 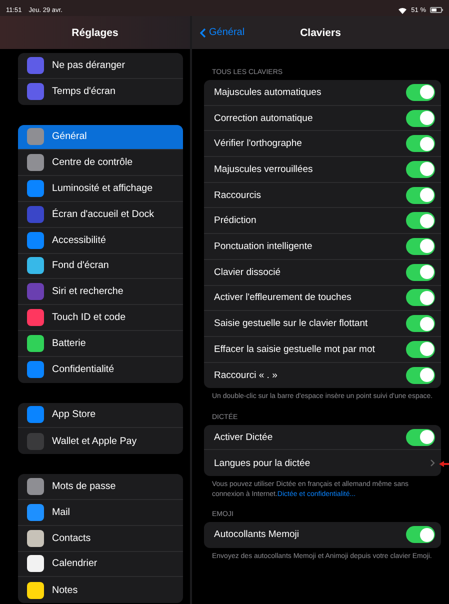 I want to click on back-button: Général, so click(x=222, y=32).